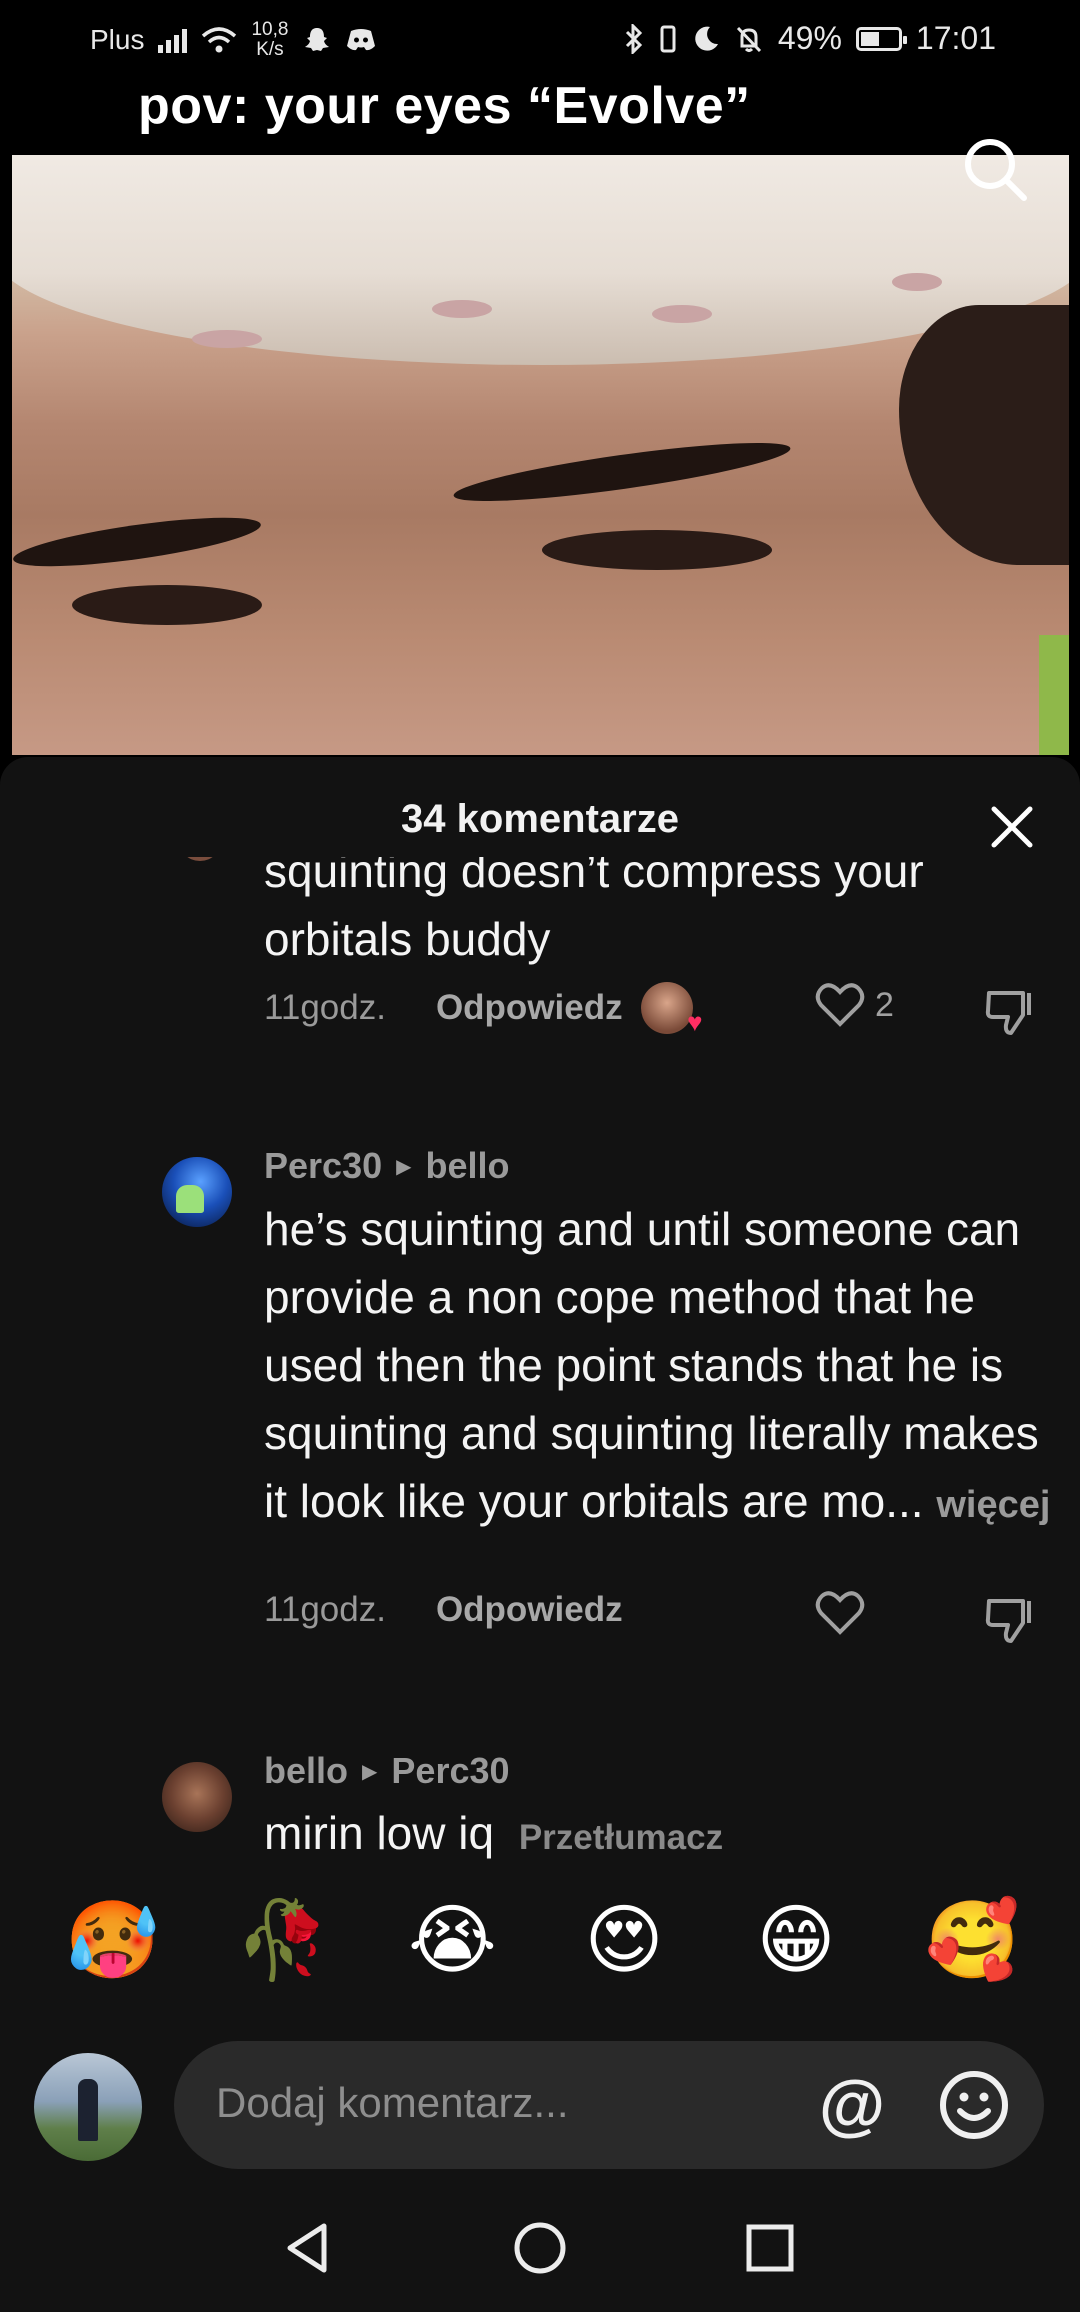 The height and width of the screenshot is (2312, 1080). What do you see at coordinates (282, 1941) in the screenshot?
I see `emoji-wilted-flower: 🥀` at bounding box center [282, 1941].